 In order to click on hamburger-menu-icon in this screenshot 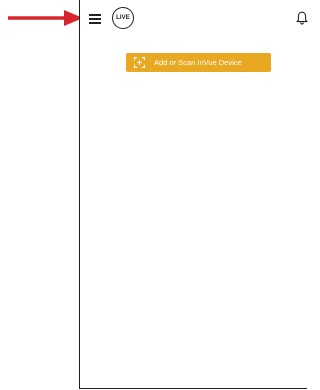, I will do `click(95, 19)`.